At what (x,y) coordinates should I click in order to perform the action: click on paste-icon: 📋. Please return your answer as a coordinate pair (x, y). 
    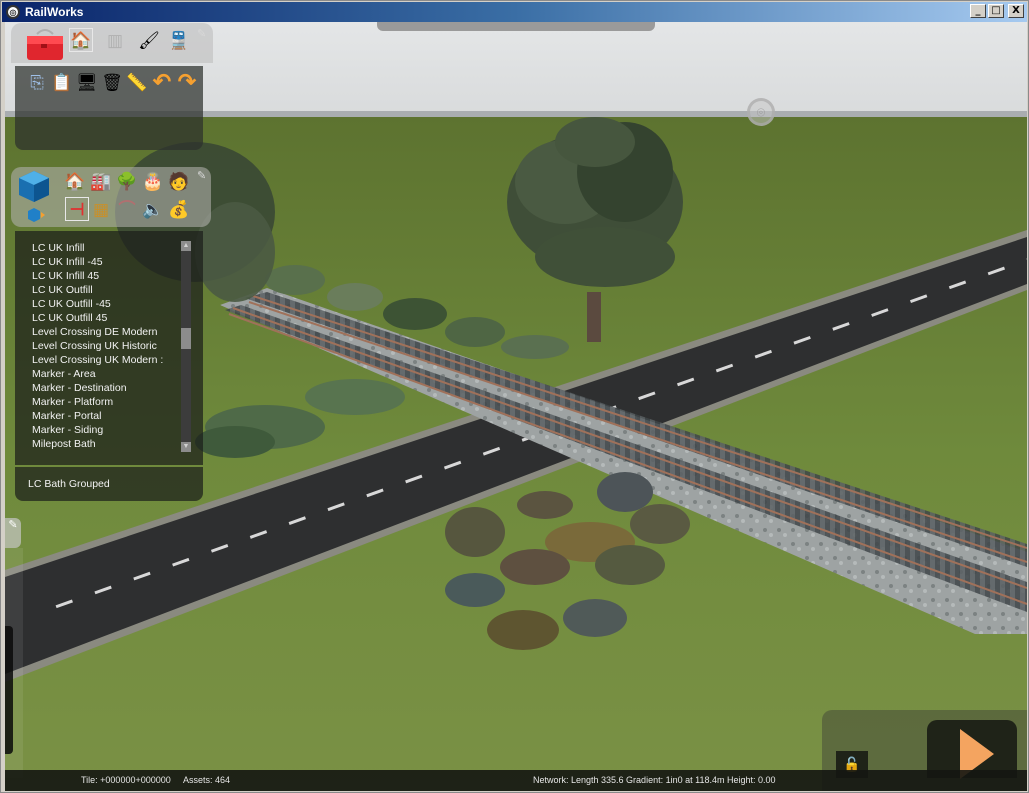
    Looking at the image, I should click on (62, 82).